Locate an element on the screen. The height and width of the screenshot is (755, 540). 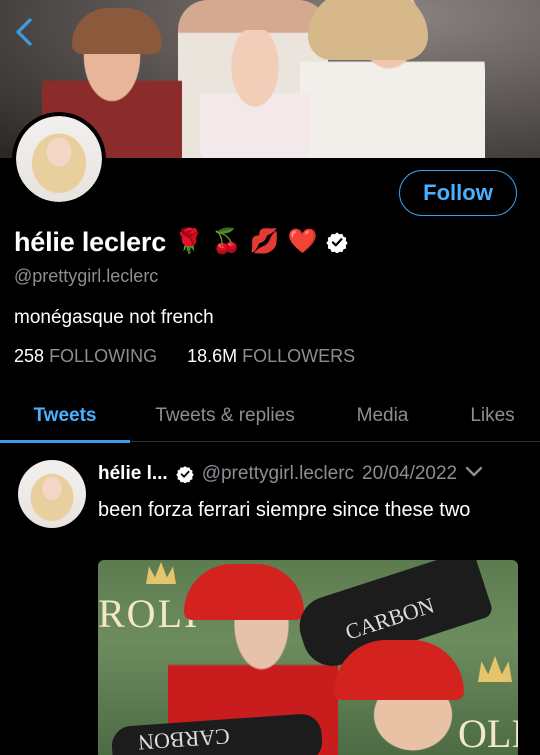
rolex-crown-logo is located at coordinates (161, 573).